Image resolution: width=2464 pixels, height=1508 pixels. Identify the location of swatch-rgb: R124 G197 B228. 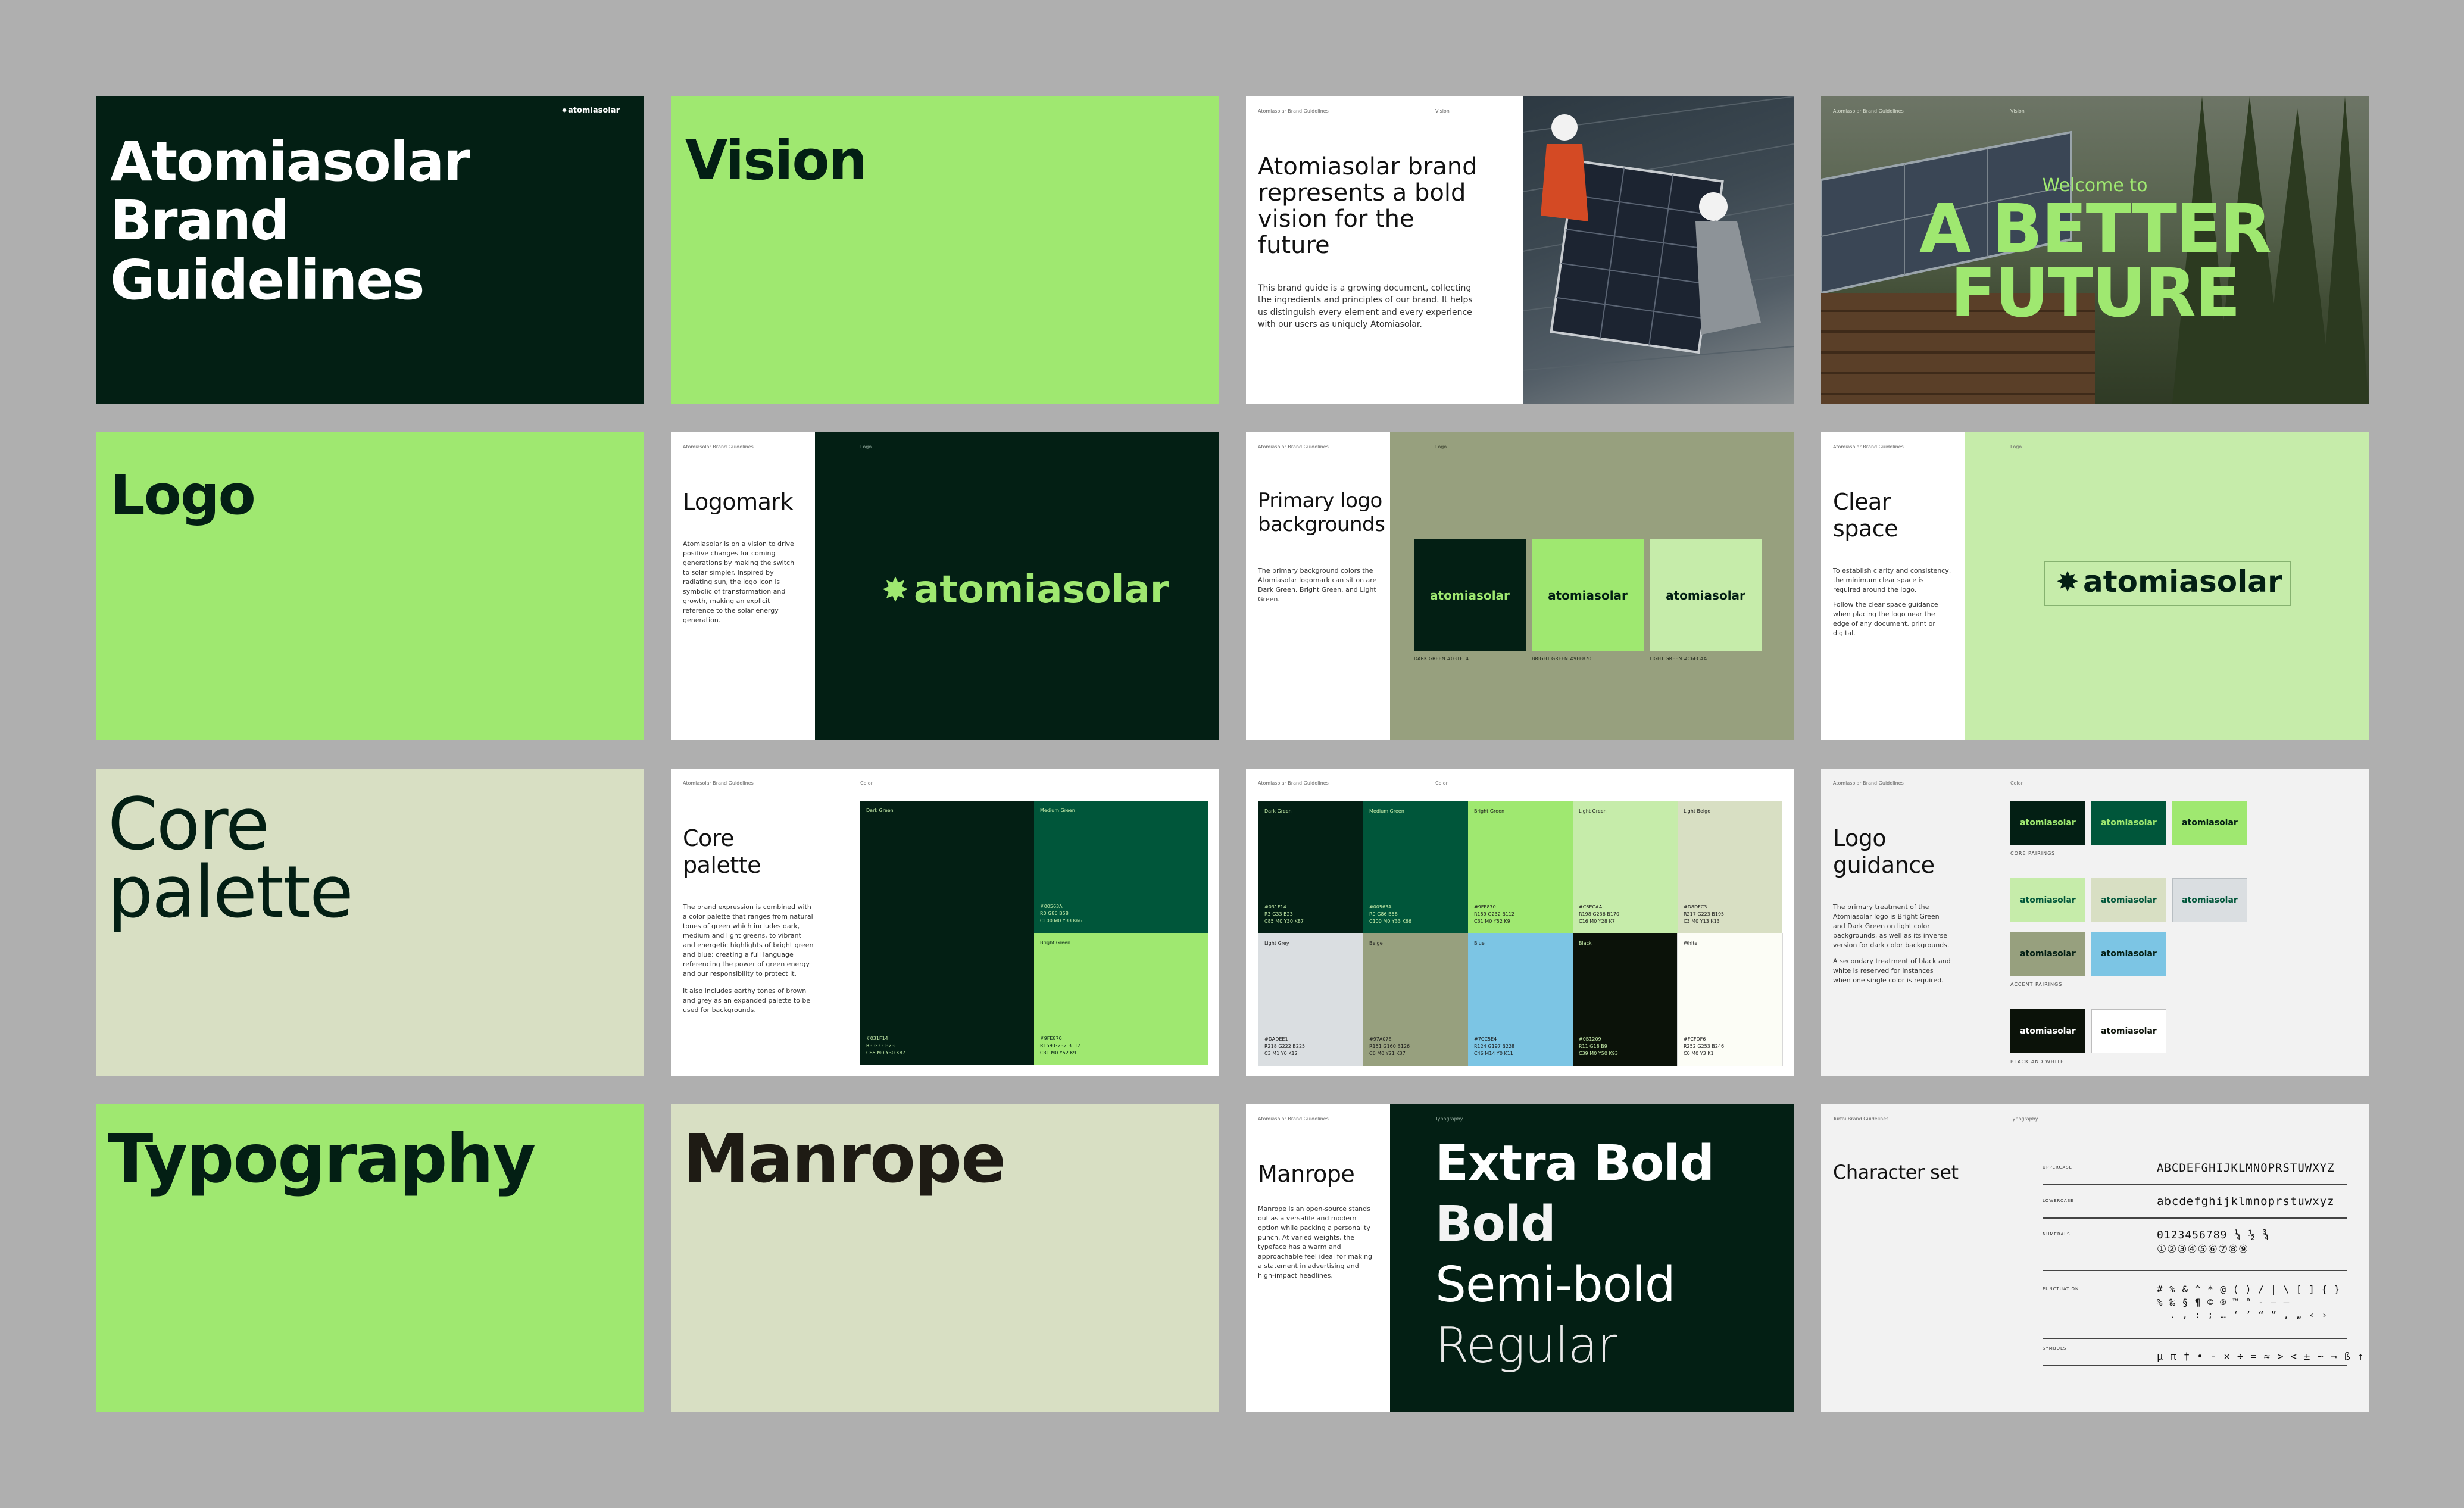
(1494, 1046).